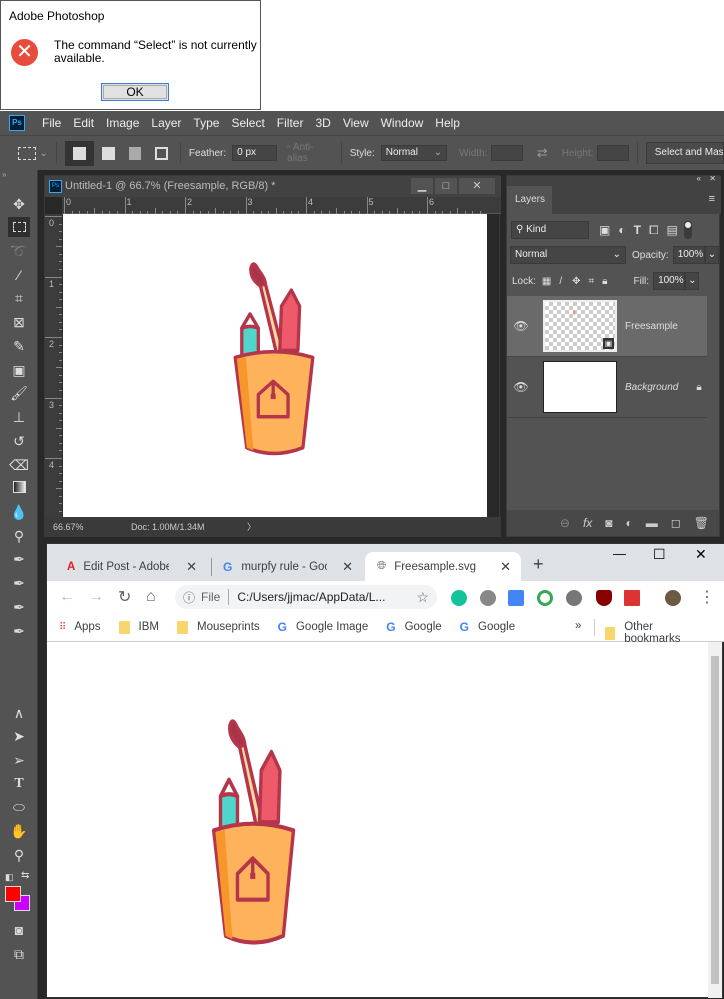 The height and width of the screenshot is (999, 724). Describe the element at coordinates (692, 281) in the screenshot. I see `fill-dropdown: ⌄` at that location.